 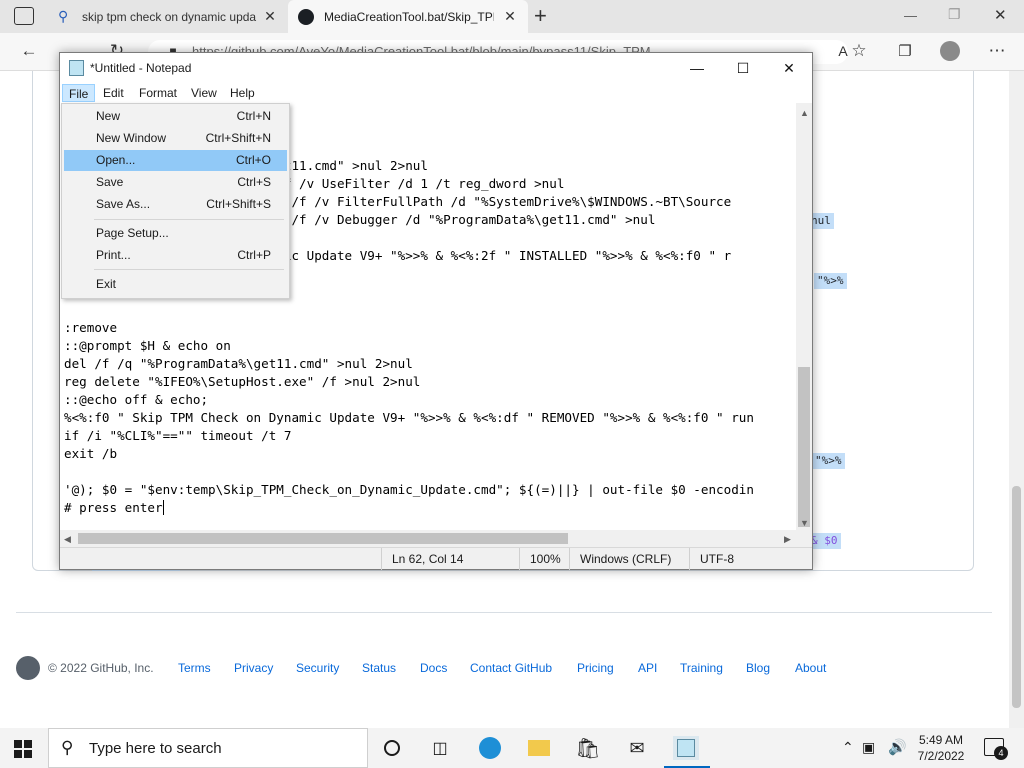 What do you see at coordinates (941, 748) in the screenshot?
I see `taskbar-clock: 5:49 AM 7/2/2022` at bounding box center [941, 748].